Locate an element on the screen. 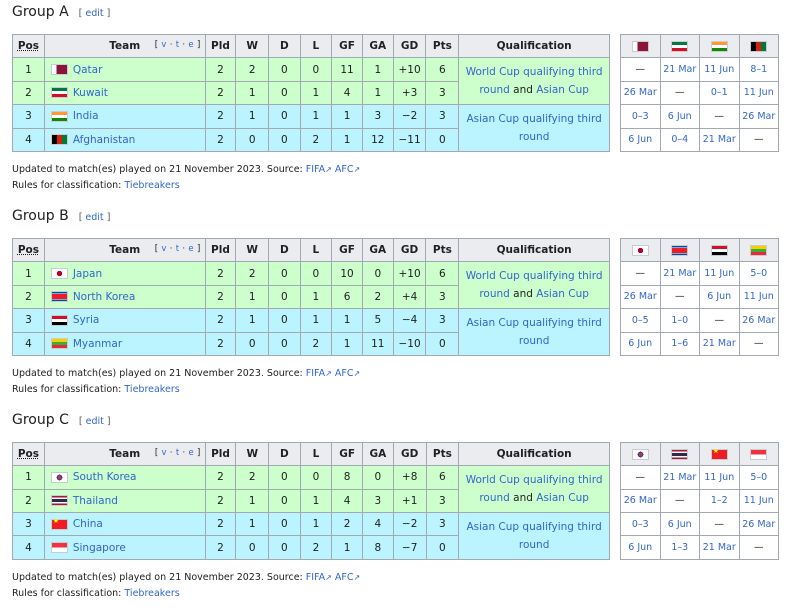 This screenshot has height=615, width=805. china-flag-icon is located at coordinates (59, 523).